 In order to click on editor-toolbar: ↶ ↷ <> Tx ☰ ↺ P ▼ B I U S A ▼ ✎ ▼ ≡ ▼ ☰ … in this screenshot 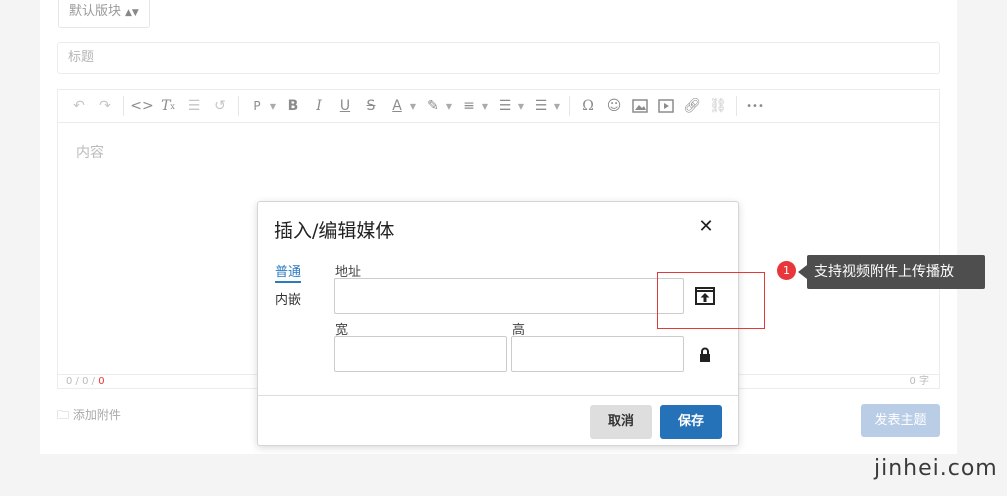, I will do `click(498, 106)`.